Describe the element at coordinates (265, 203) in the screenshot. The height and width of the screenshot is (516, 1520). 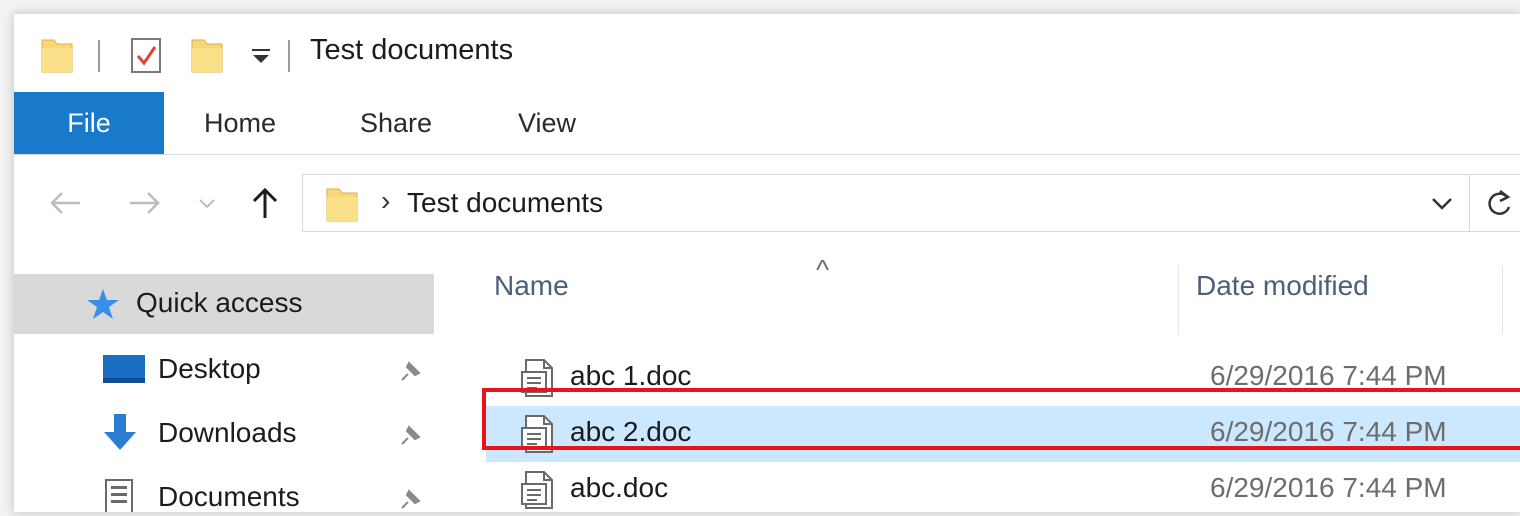
I see `up-arrow-icon` at that location.